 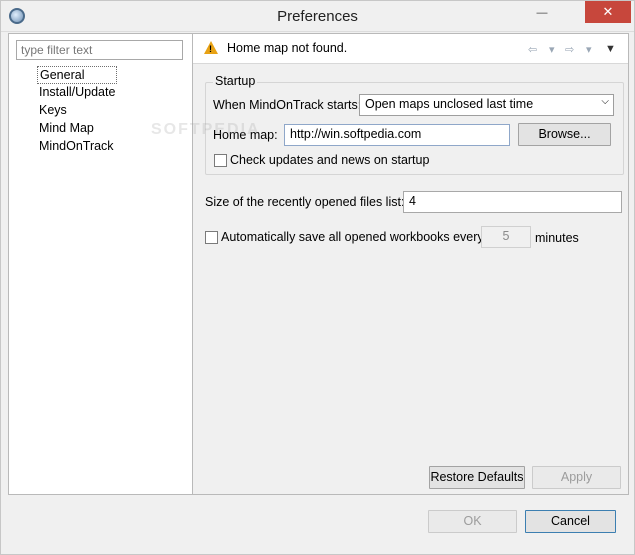 What do you see at coordinates (477, 477) in the screenshot?
I see `restore-defaults-button: Restore Defaults` at bounding box center [477, 477].